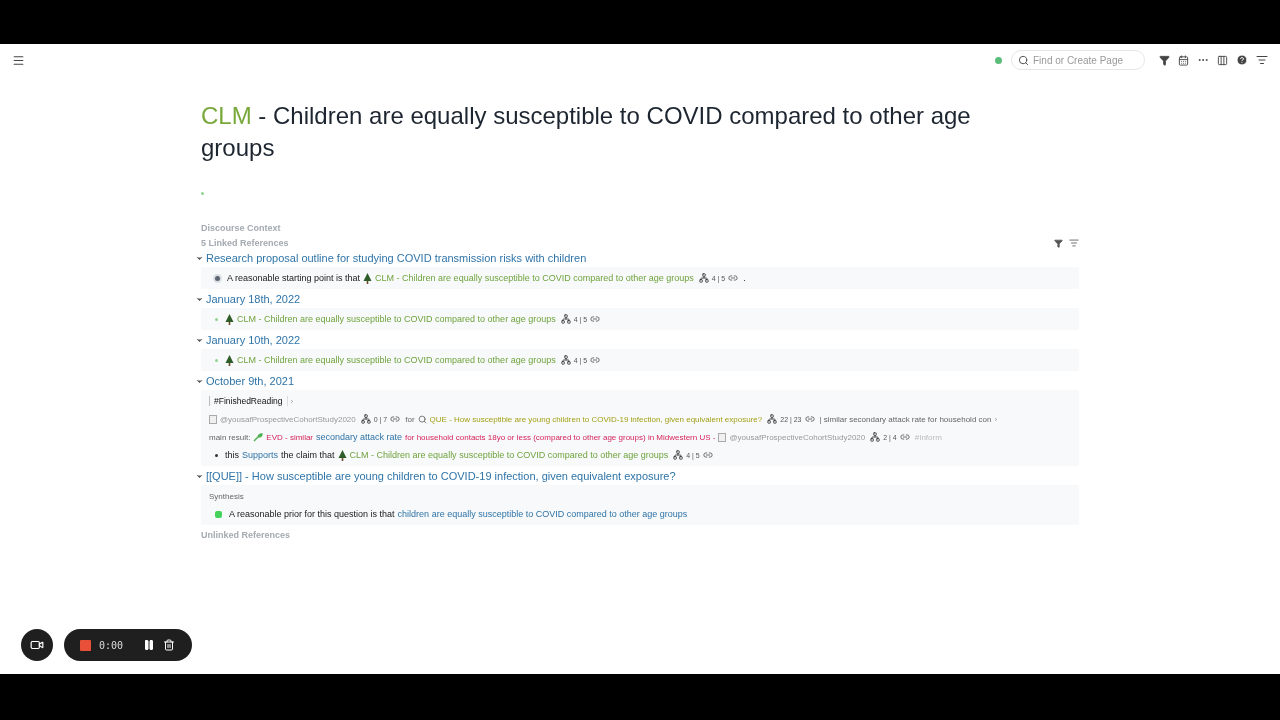 Image resolution: width=1280 pixels, height=720 pixels. I want to click on block-text: this, so click(232, 455).